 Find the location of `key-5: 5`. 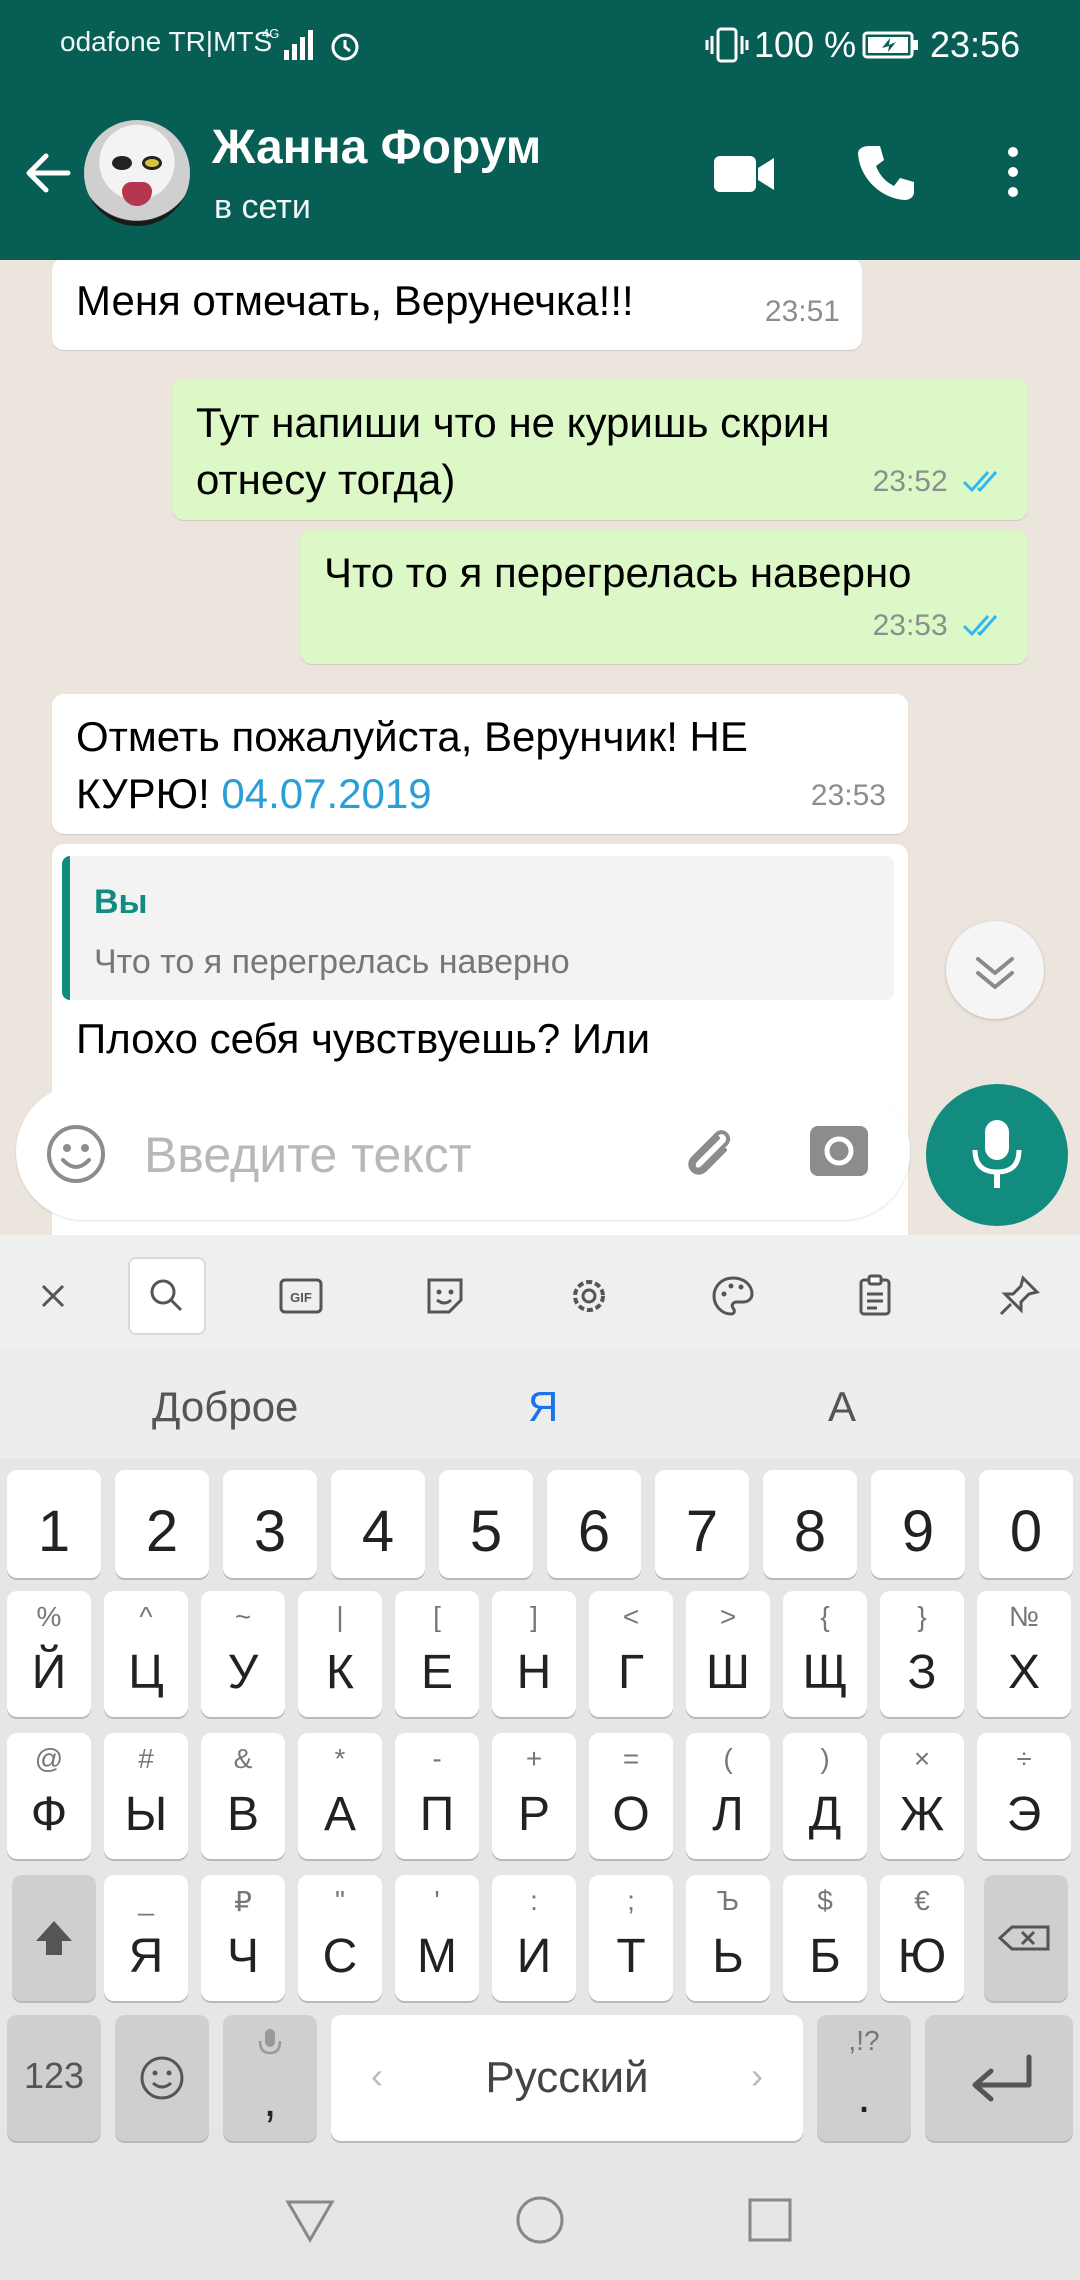

key-5: 5 is located at coordinates (486, 1524).